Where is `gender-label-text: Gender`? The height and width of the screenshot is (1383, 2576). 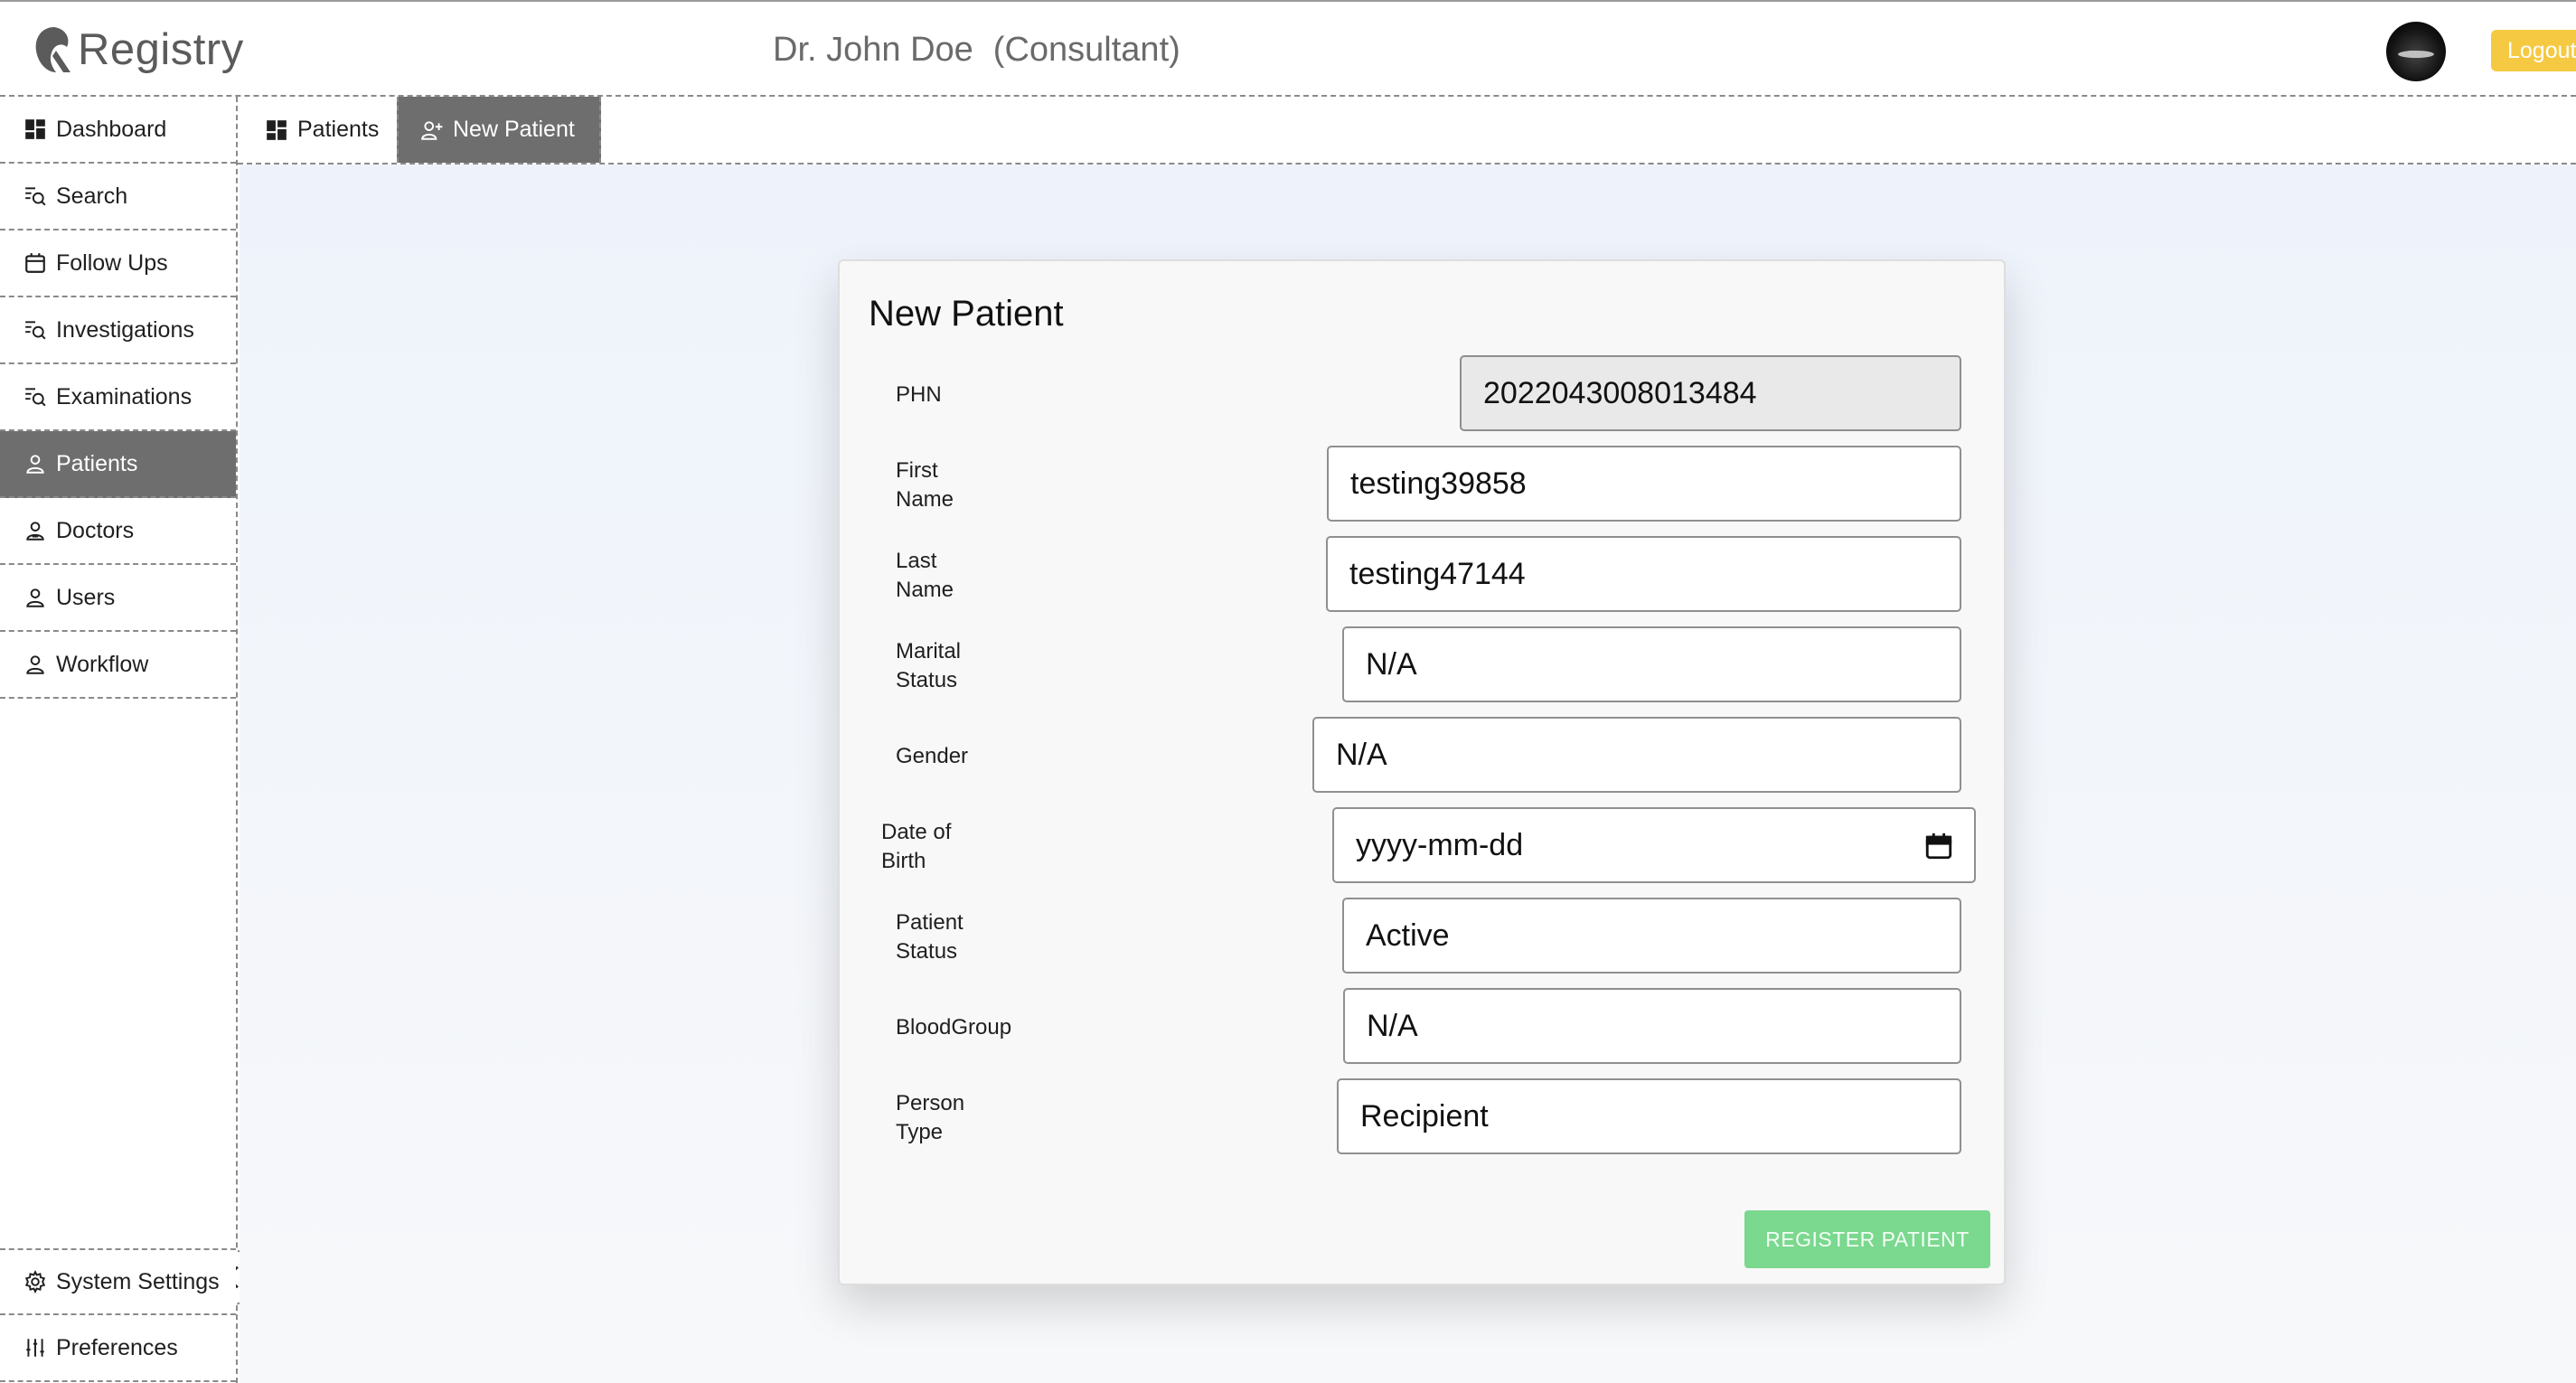 gender-label-text: Gender is located at coordinates (933, 756).